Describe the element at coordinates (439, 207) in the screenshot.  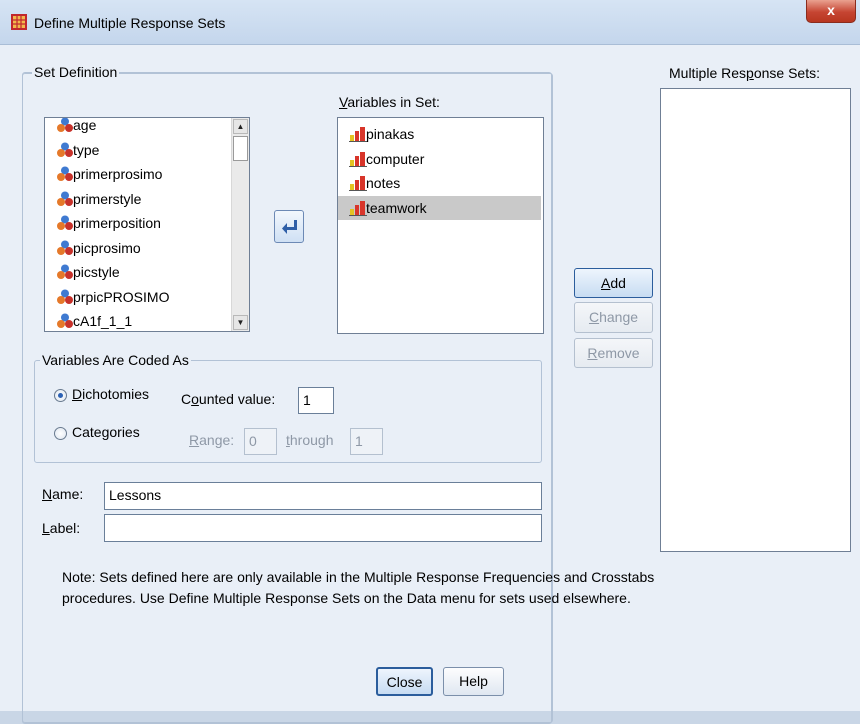
I see `set-variable-item: teamwork` at that location.